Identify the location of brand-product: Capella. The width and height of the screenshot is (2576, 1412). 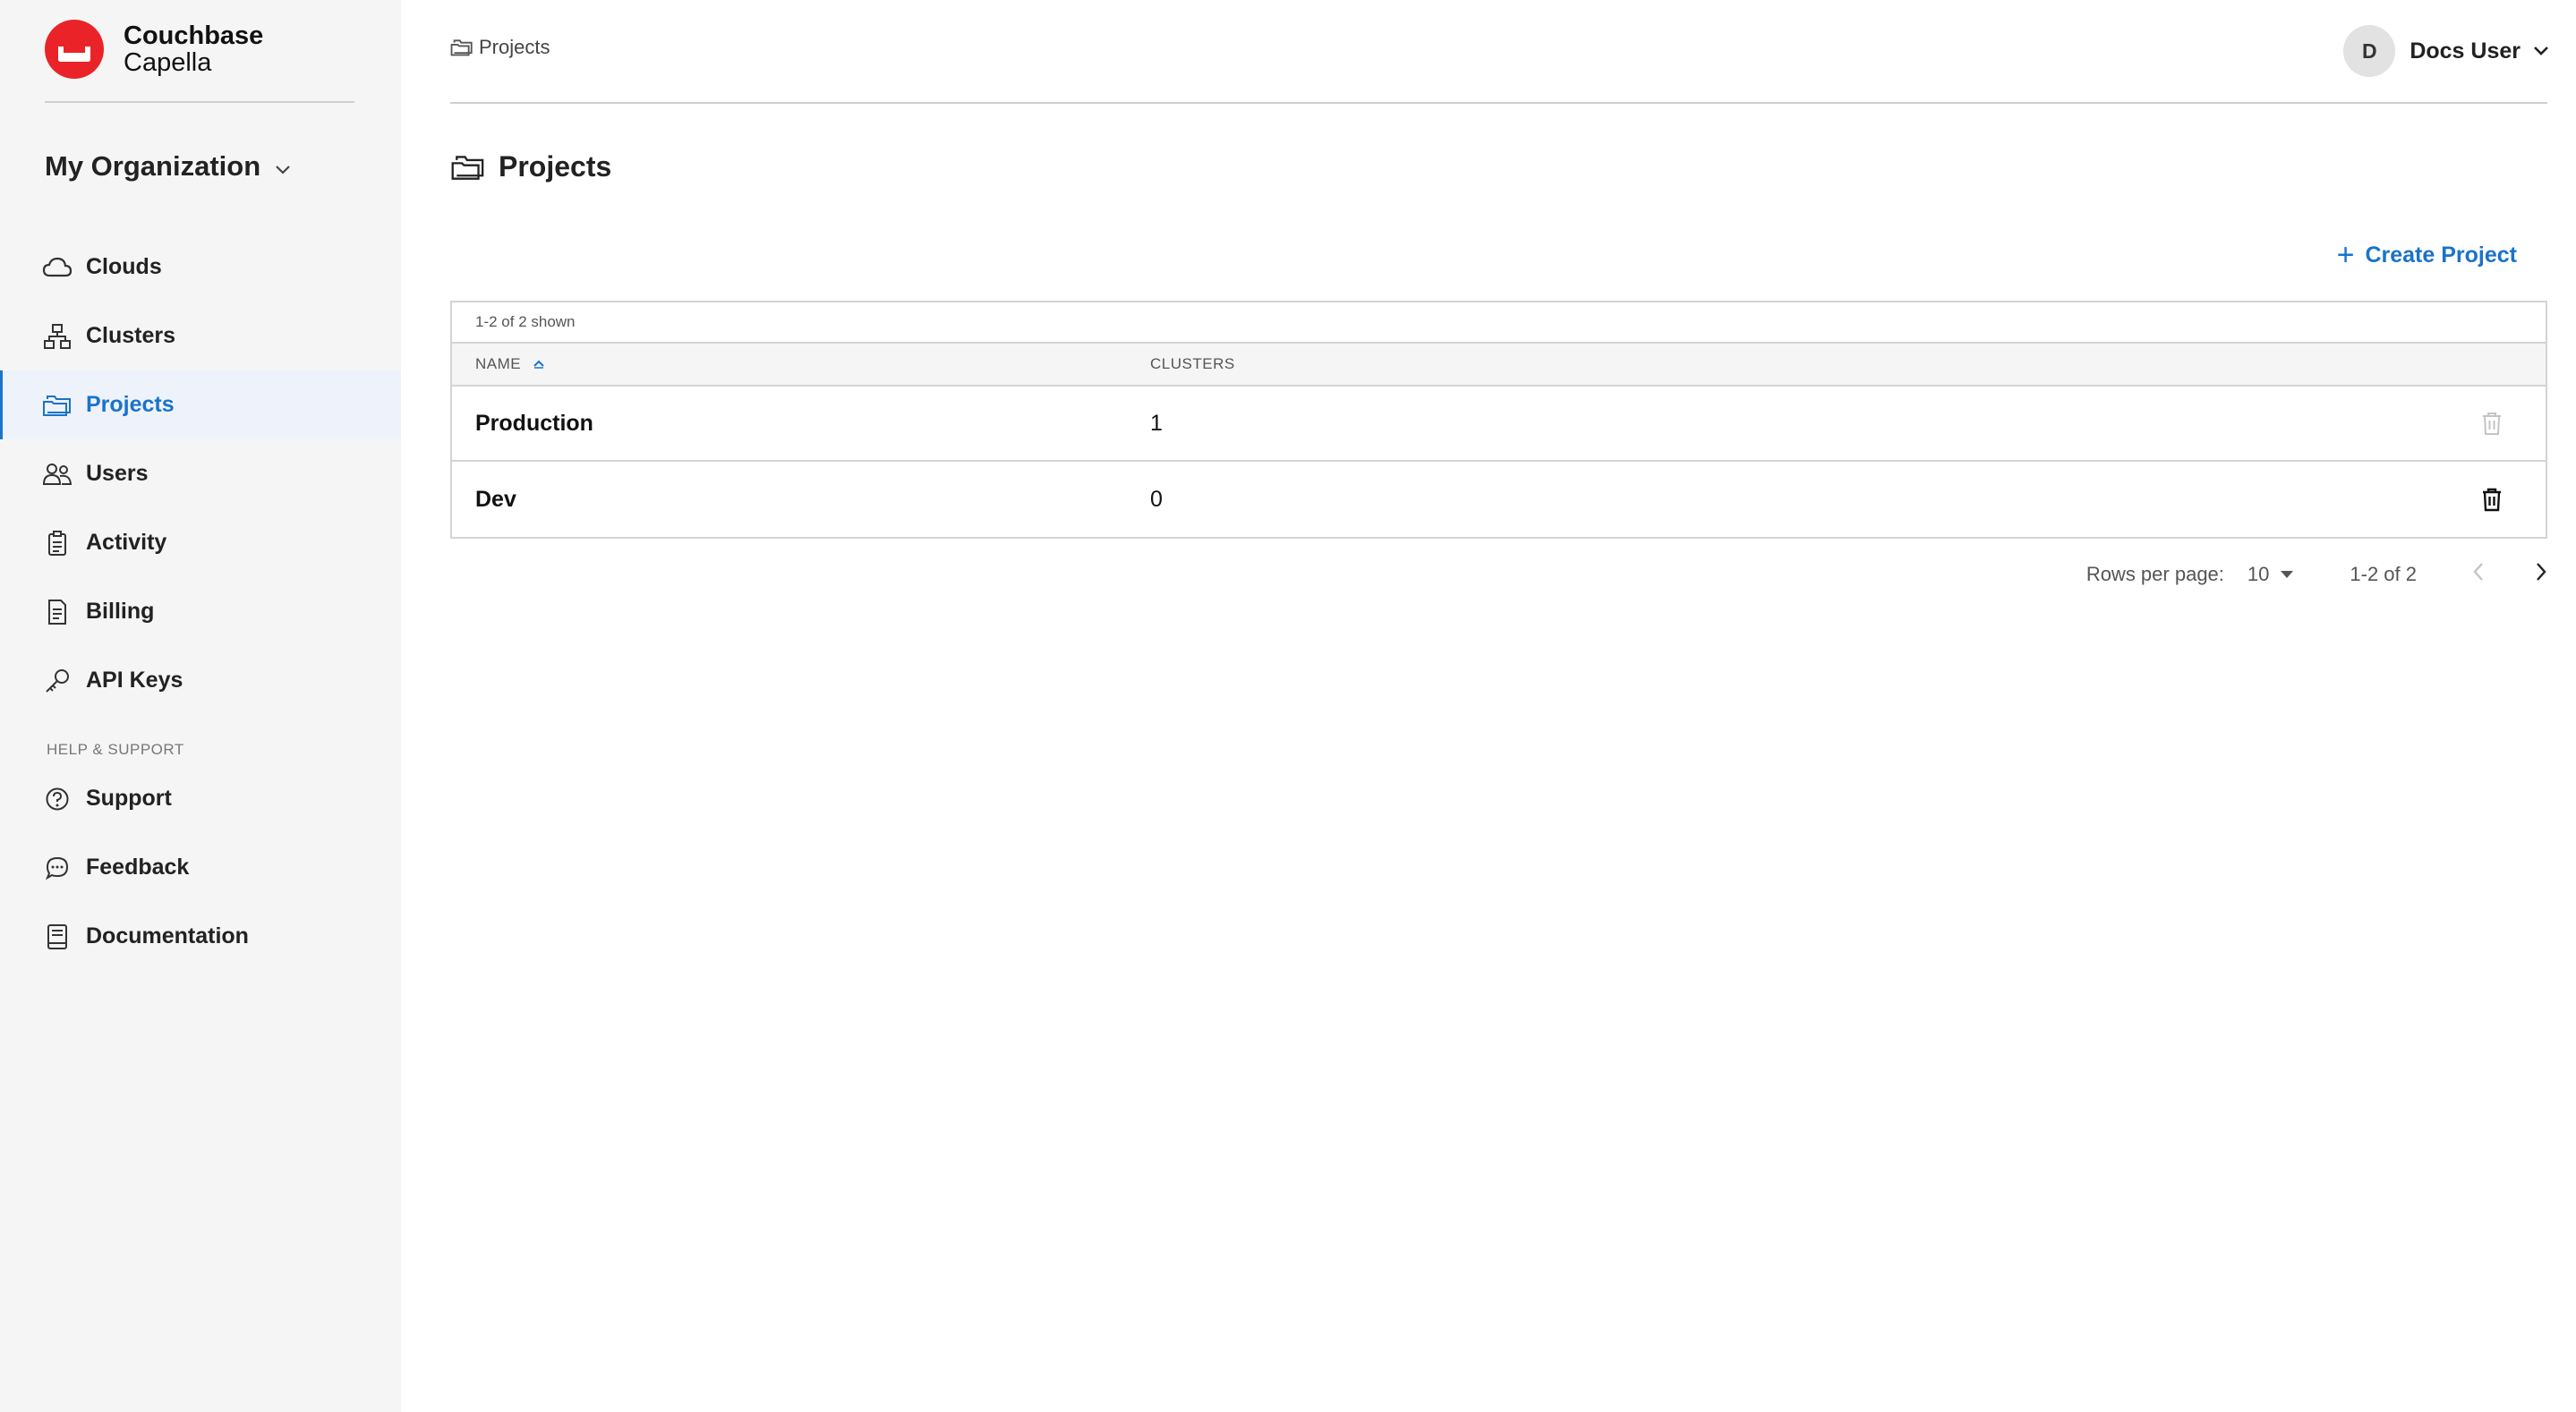
(168, 63).